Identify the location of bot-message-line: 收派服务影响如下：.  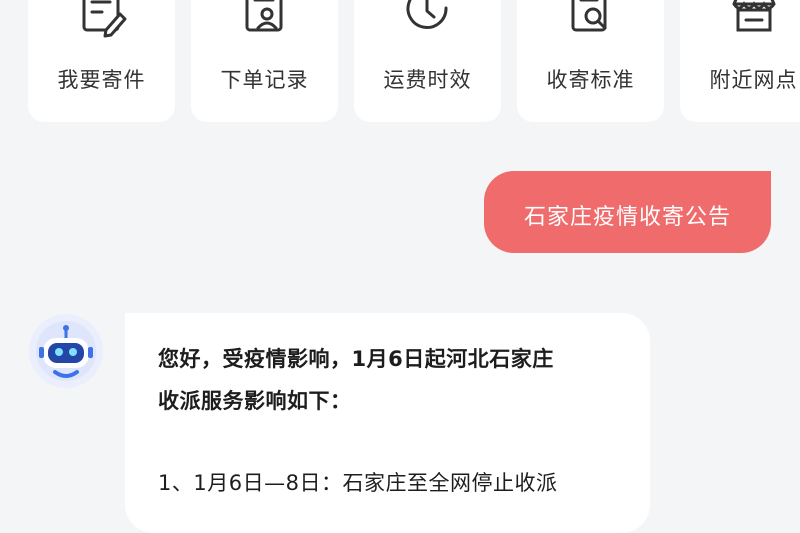
(255, 401).